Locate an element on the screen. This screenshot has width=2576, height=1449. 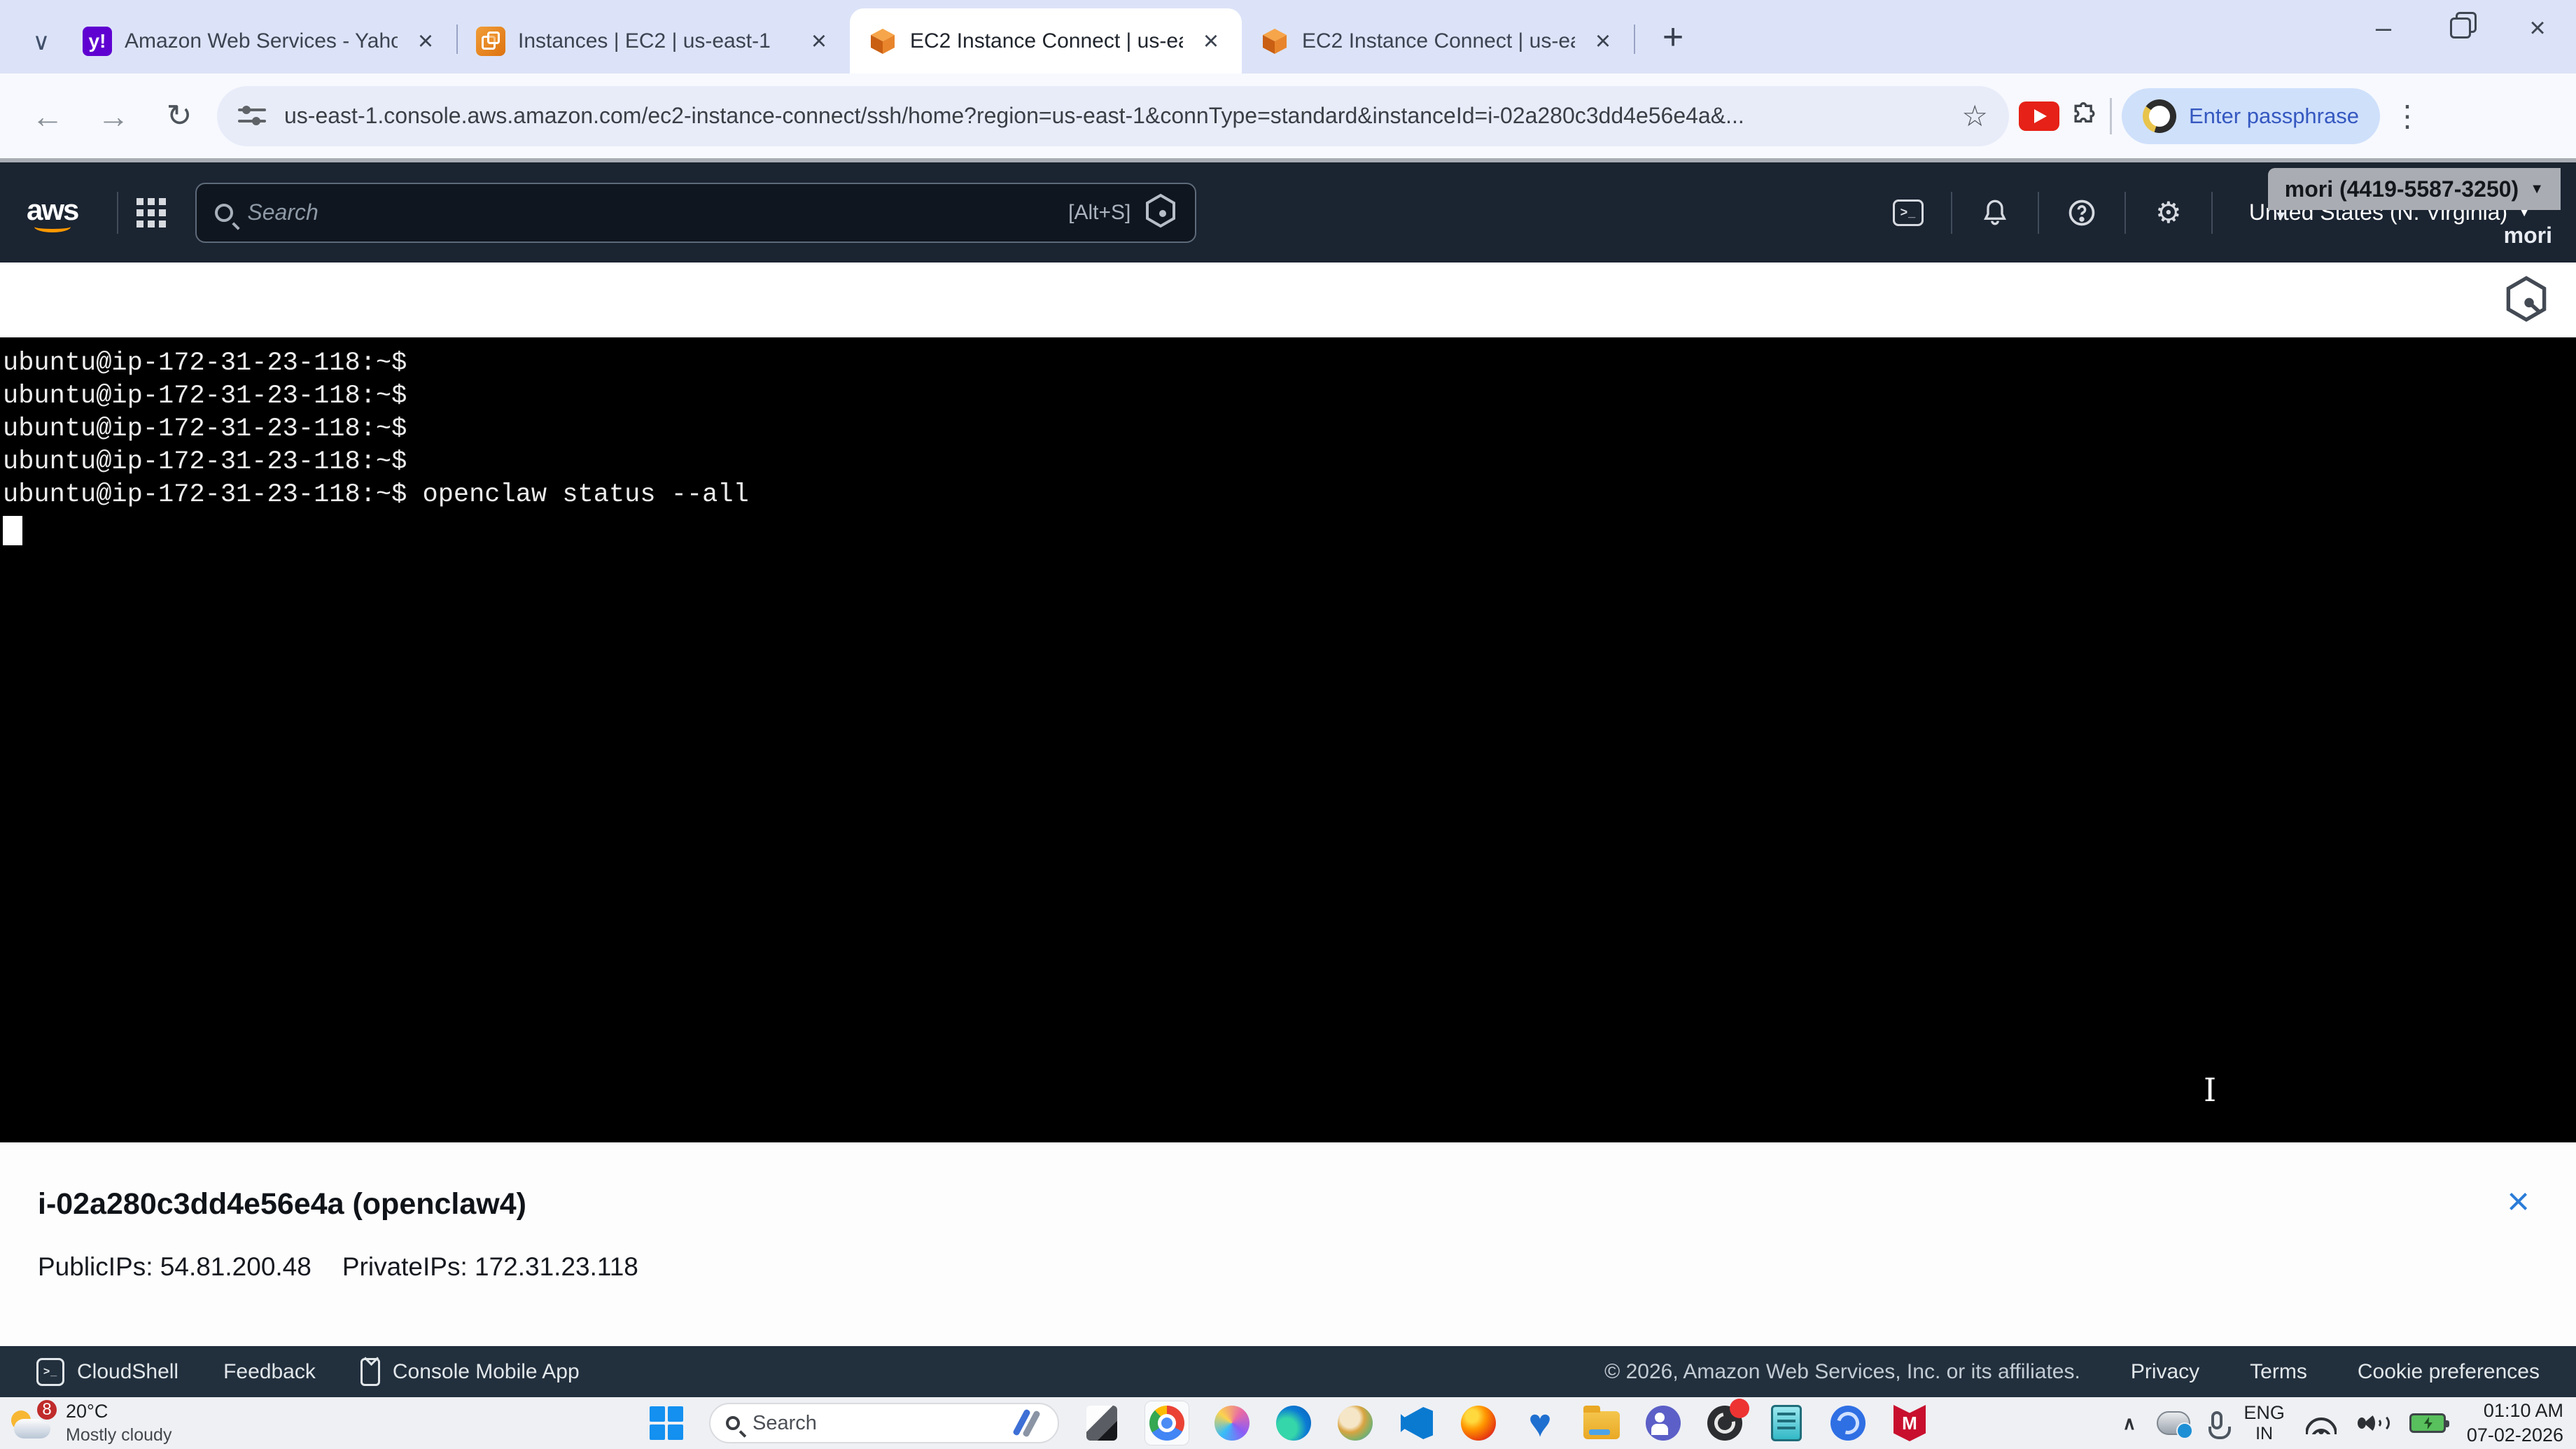
header-separator is located at coordinates (2038, 212).